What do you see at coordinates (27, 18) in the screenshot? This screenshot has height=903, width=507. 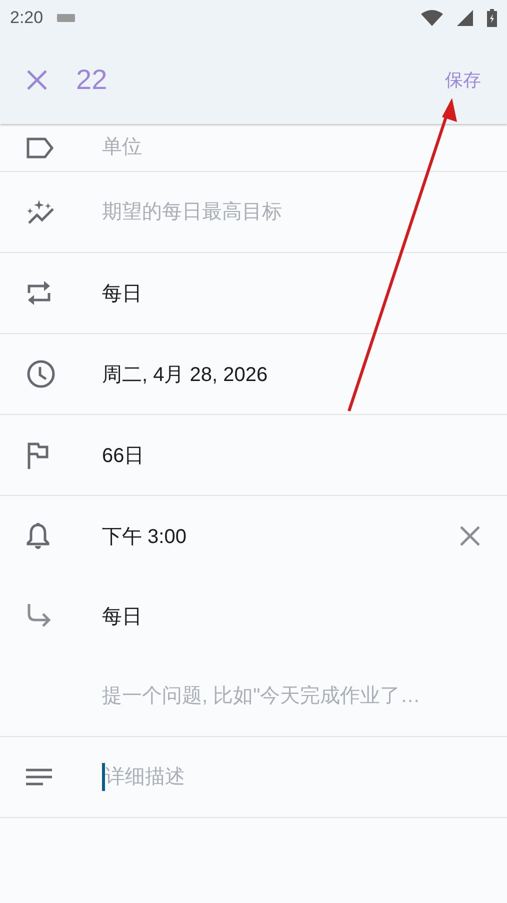 I see `status-time: 2:20` at bounding box center [27, 18].